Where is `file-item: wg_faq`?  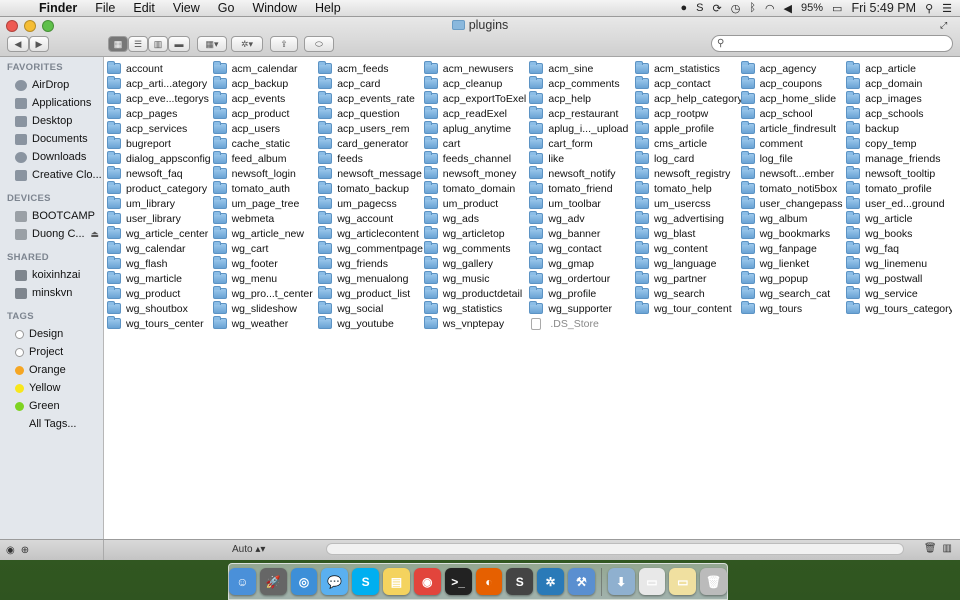 file-item: wg_faq is located at coordinates (899, 248).